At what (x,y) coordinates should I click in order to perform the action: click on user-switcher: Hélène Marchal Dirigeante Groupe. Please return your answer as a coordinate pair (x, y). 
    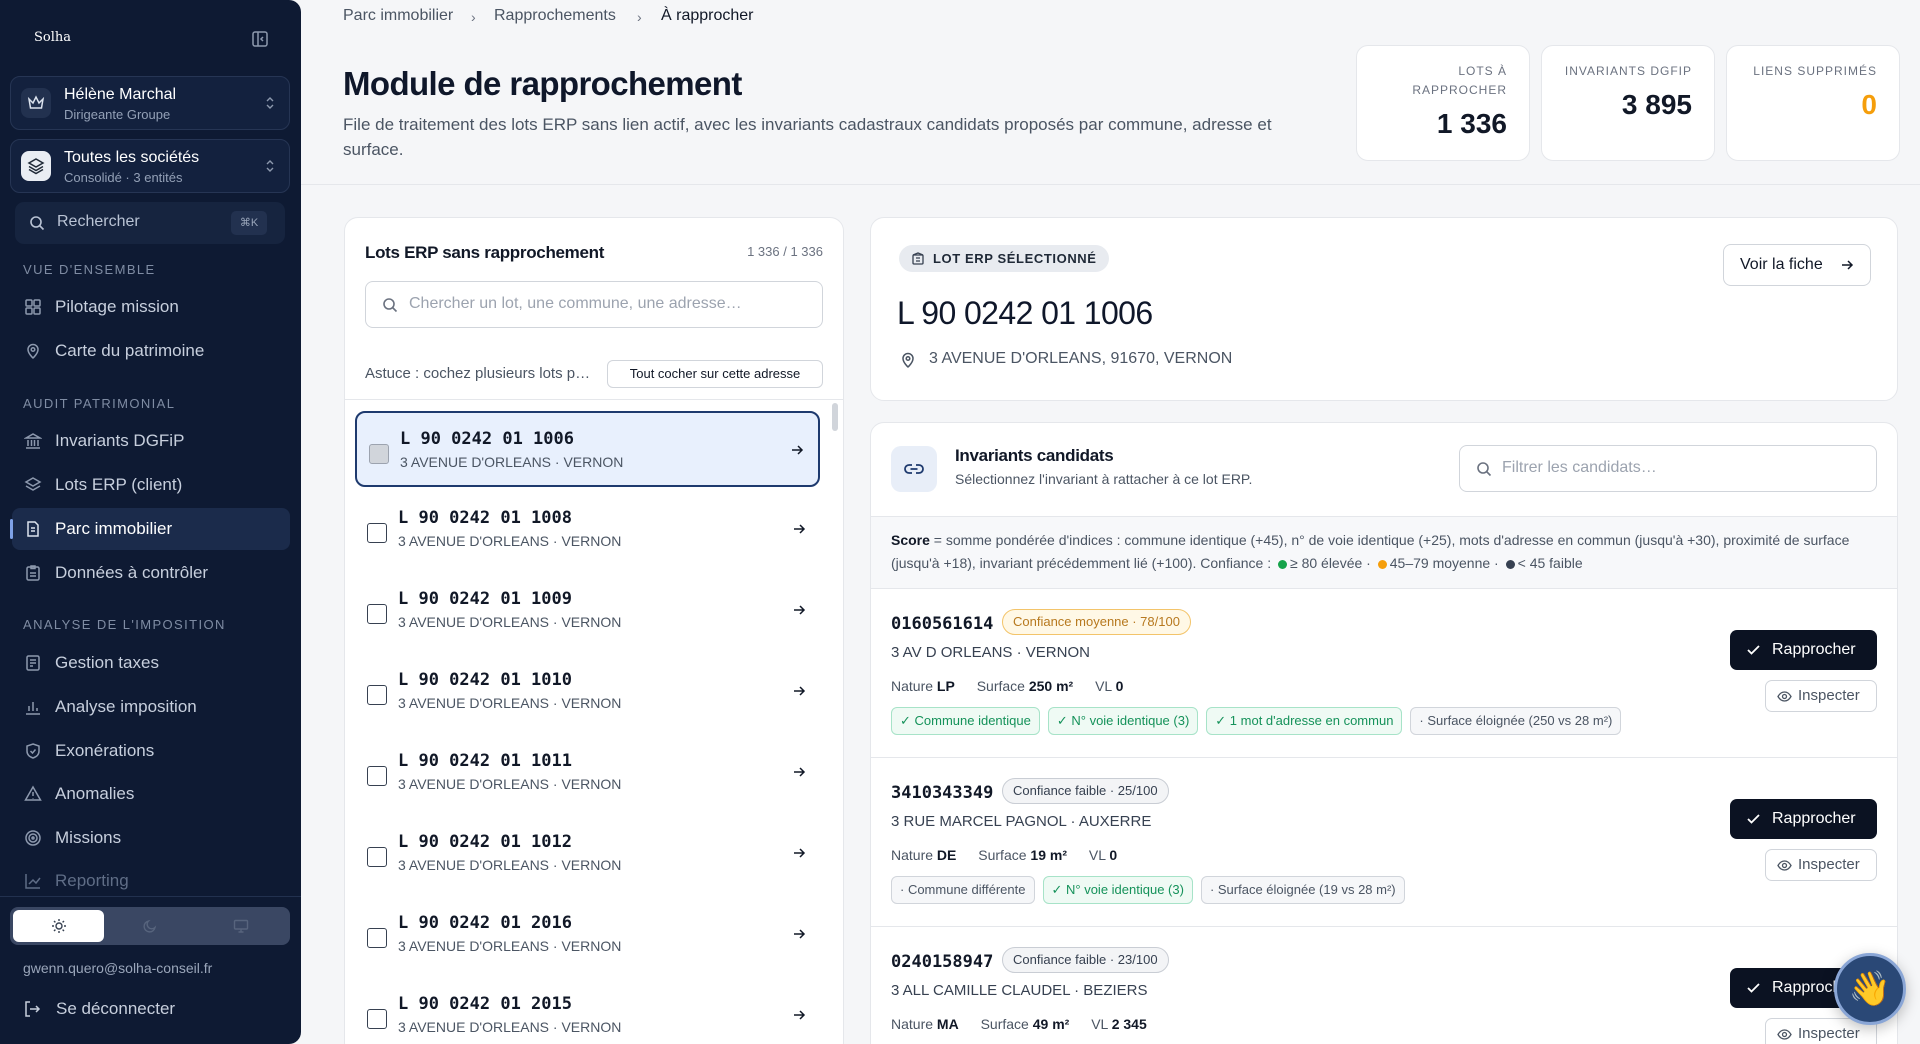
    Looking at the image, I should click on (150, 103).